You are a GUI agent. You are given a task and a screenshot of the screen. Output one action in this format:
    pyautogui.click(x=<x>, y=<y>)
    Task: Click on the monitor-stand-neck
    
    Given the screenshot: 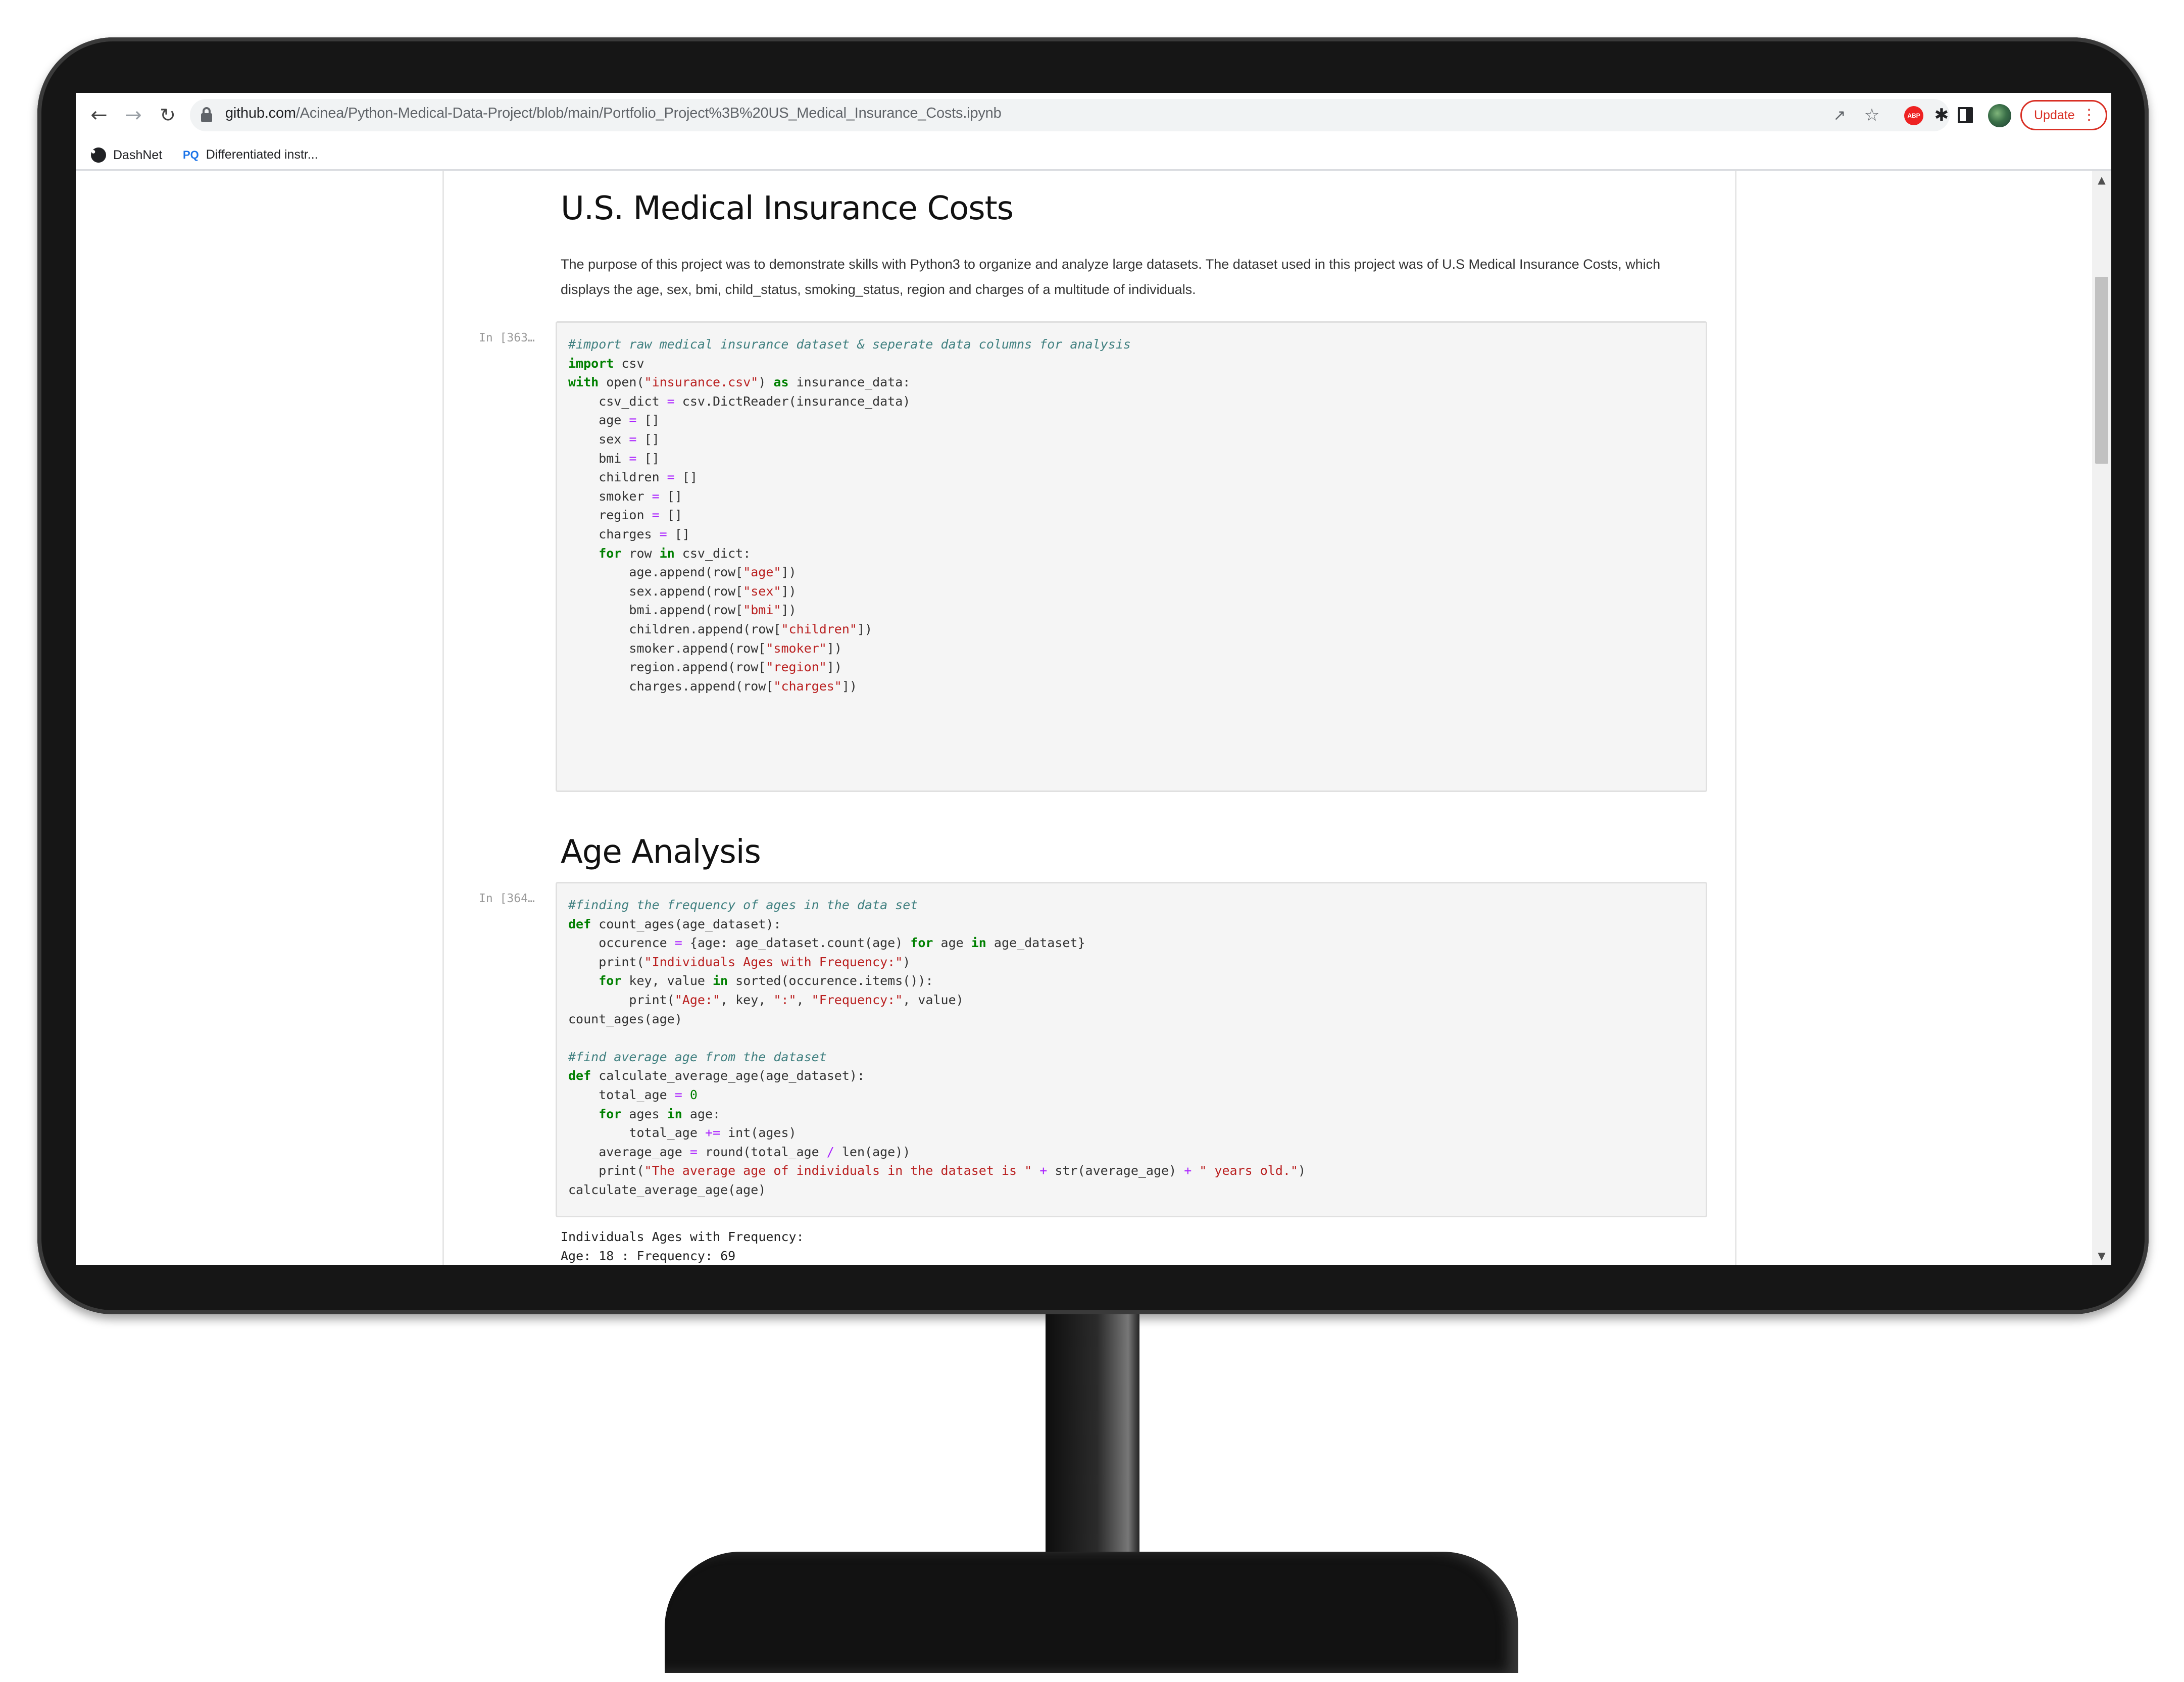 What is the action you would take?
    pyautogui.click(x=1092, y=1435)
    